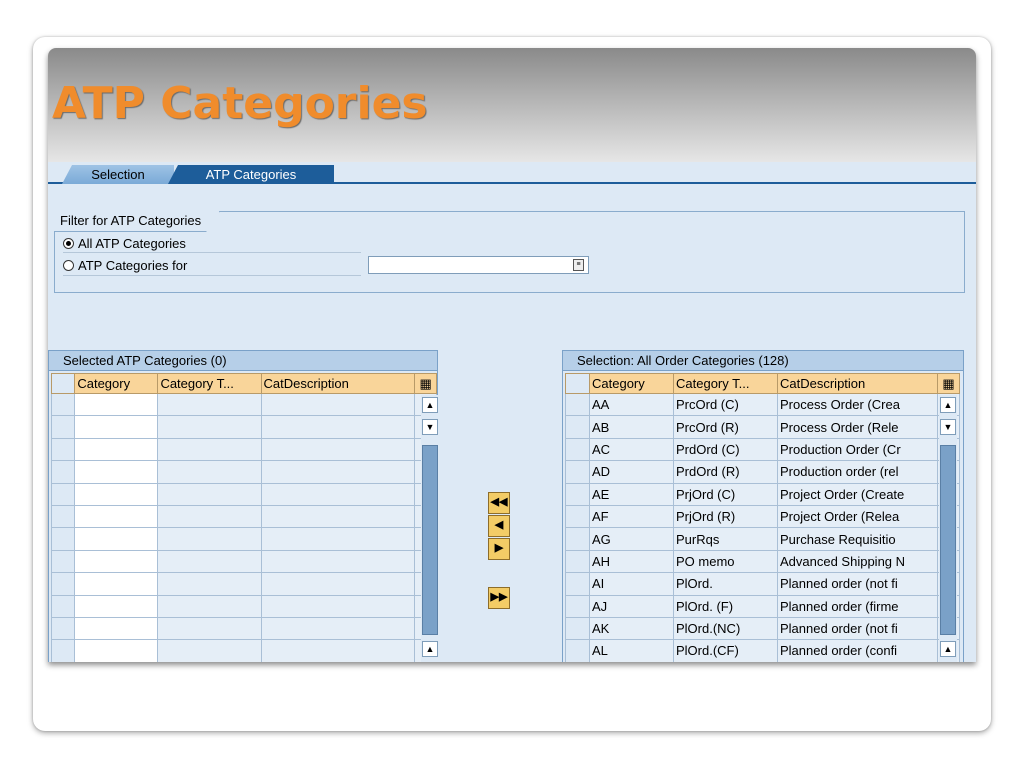 Image resolution: width=1024 pixels, height=768 pixels. I want to click on radio-all-atp-categories: All ATP Categories, so click(124, 243).